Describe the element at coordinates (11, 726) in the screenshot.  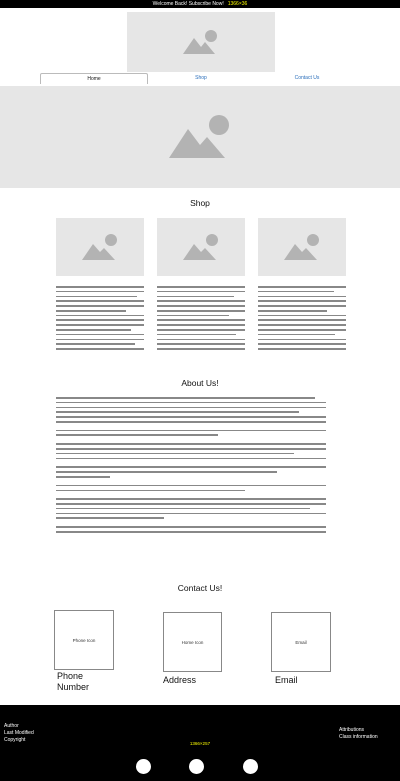
I see `footer-author: Author` at that location.